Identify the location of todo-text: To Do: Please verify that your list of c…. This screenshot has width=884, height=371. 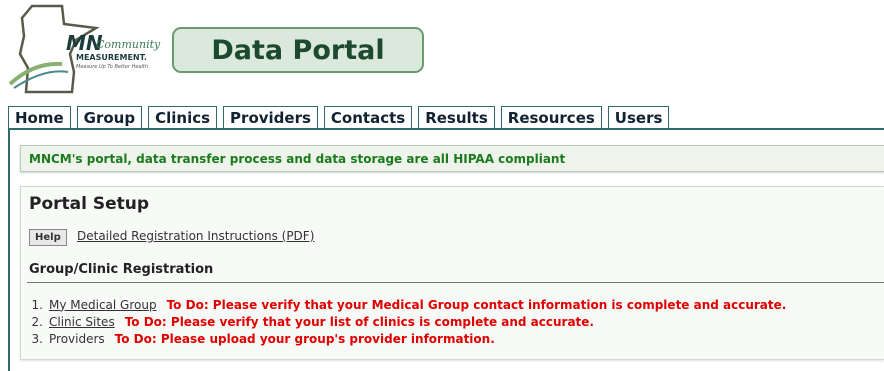
(359, 321).